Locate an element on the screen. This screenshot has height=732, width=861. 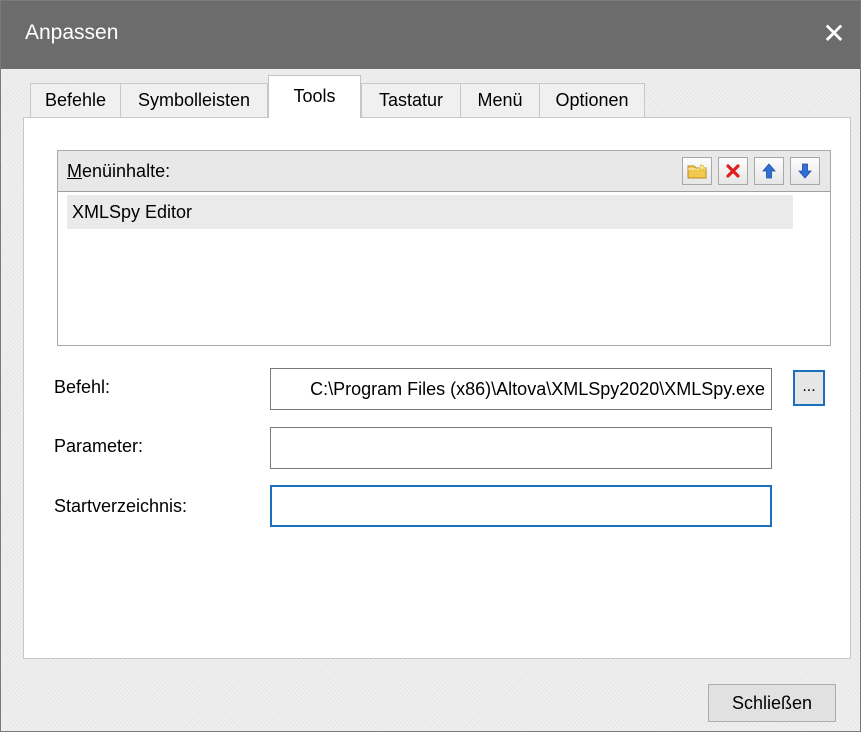
tab-symbolleisten: Symbolleisten is located at coordinates (194, 100).